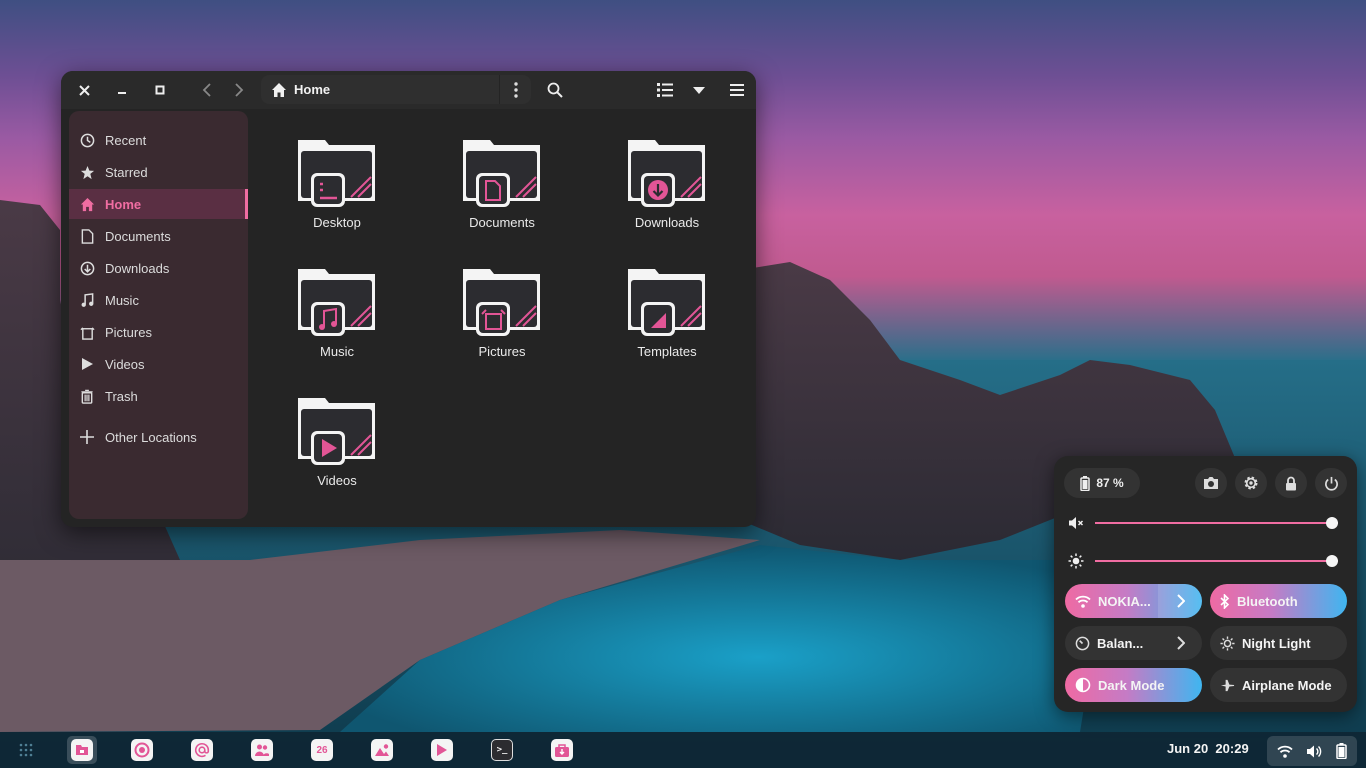 The height and width of the screenshot is (768, 1366). I want to click on taskbar-app-software, so click(562, 750).